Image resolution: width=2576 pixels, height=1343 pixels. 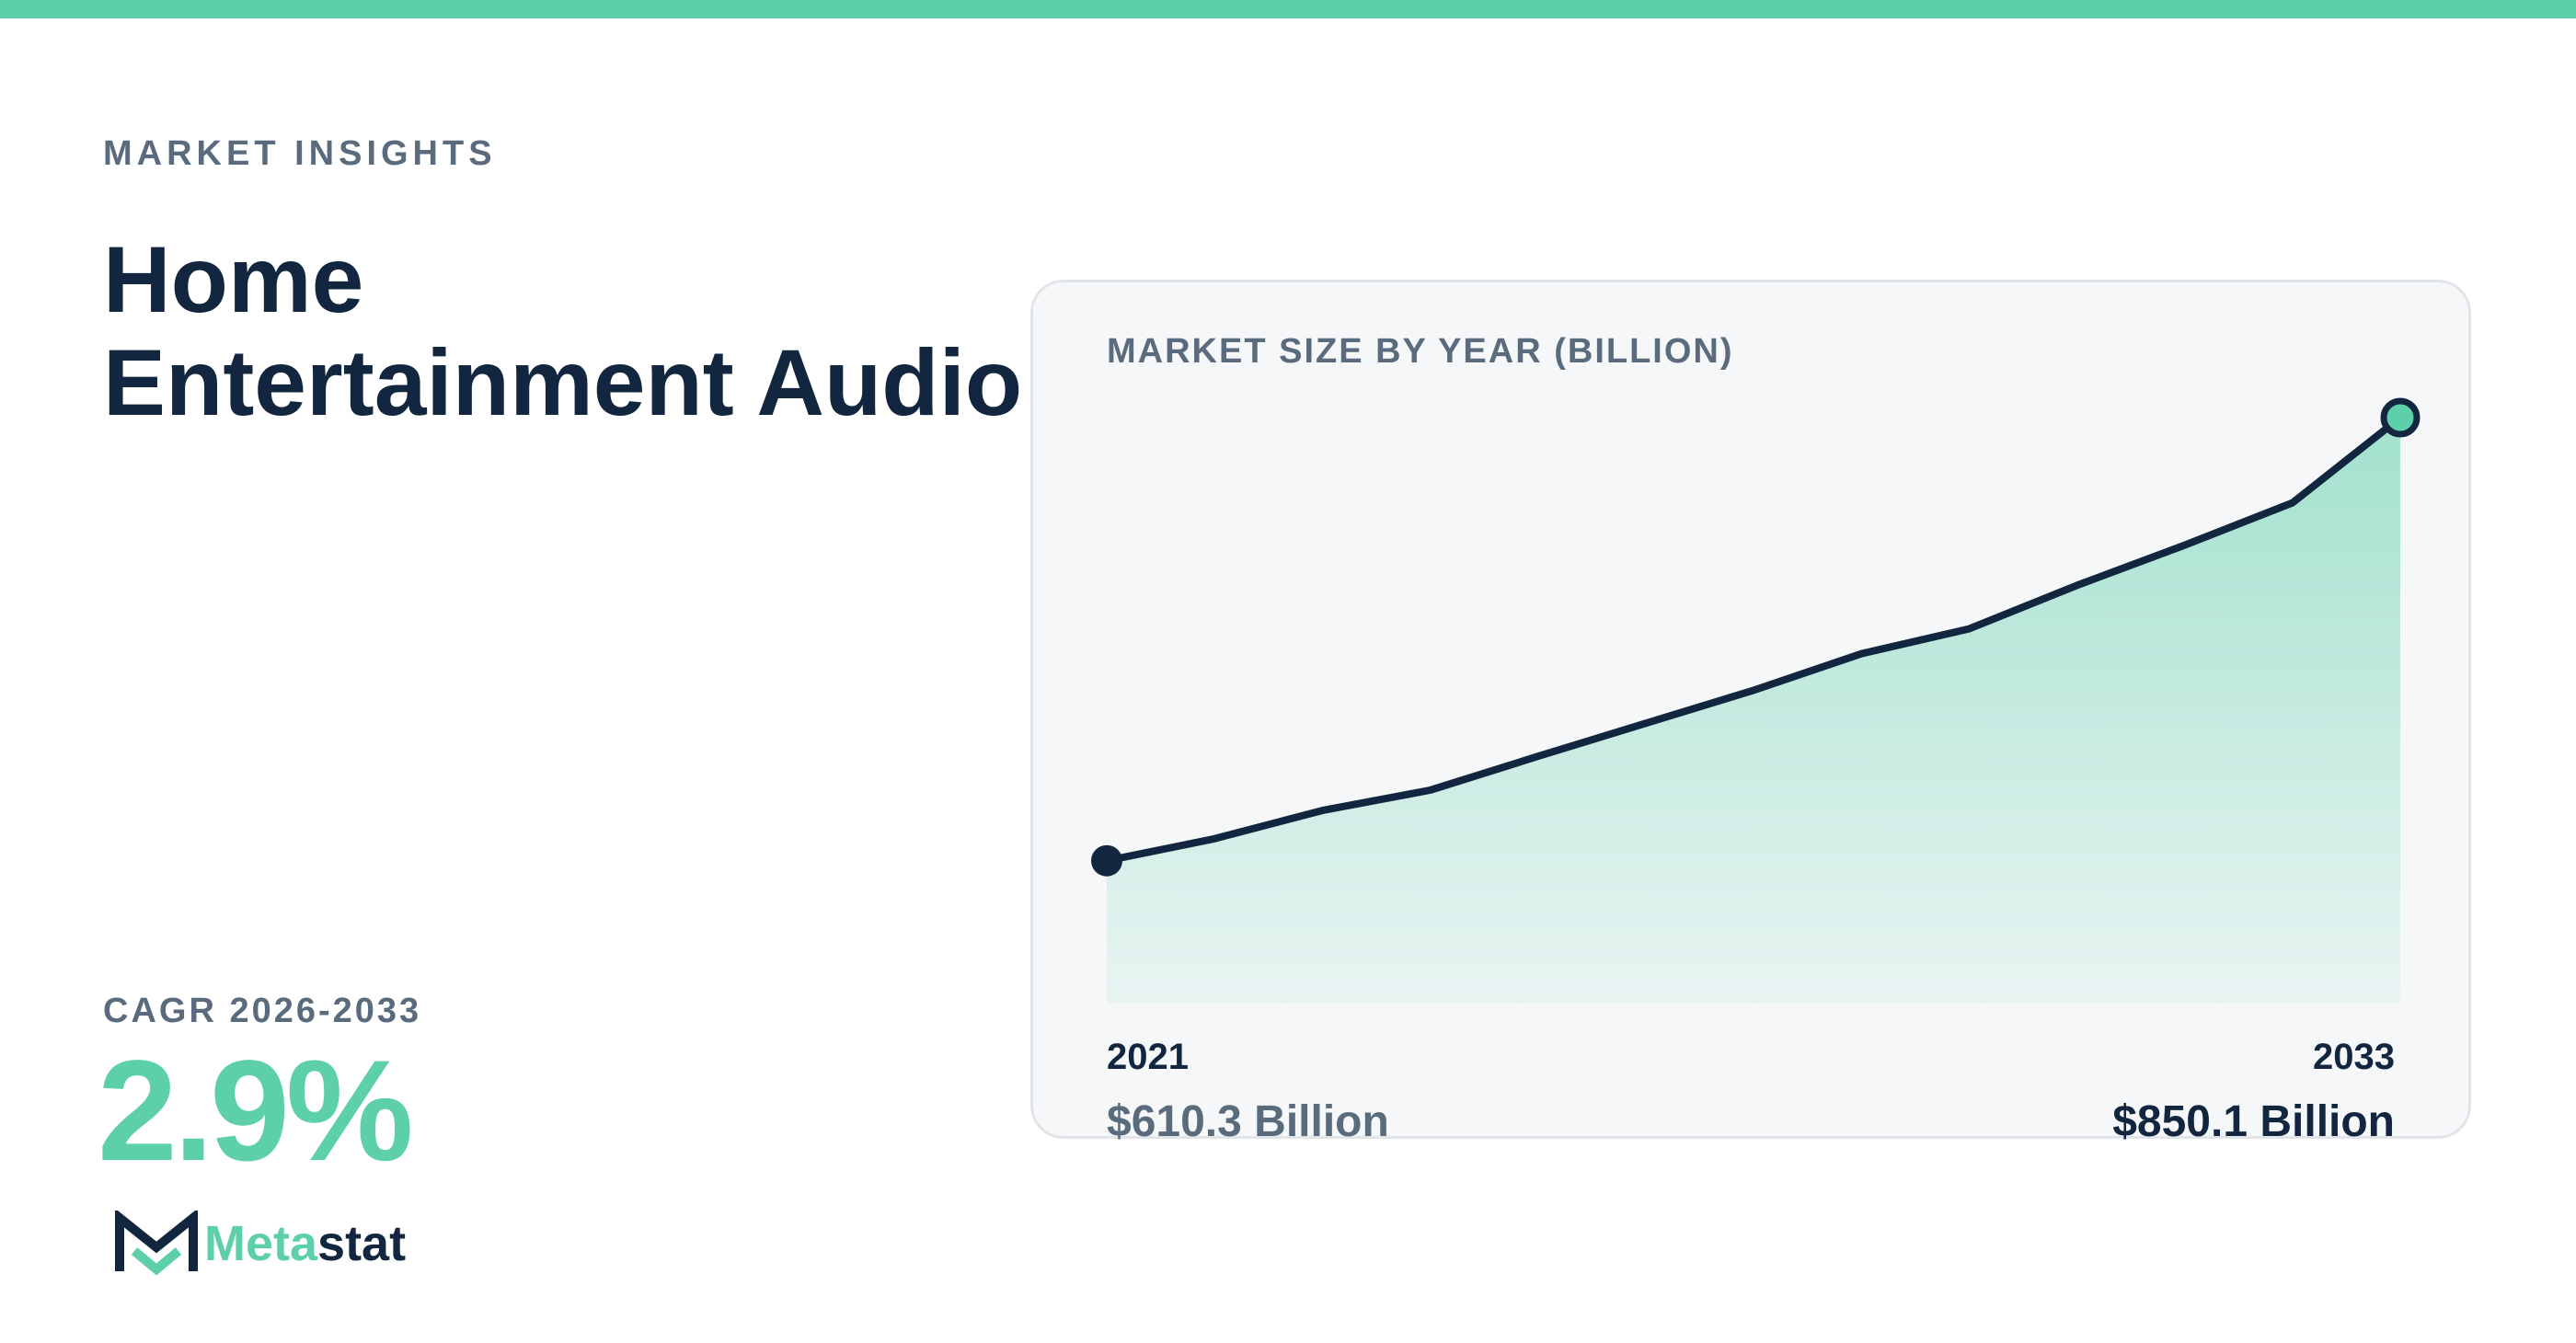 I want to click on logo-text-meta: Meta, so click(x=261, y=1243).